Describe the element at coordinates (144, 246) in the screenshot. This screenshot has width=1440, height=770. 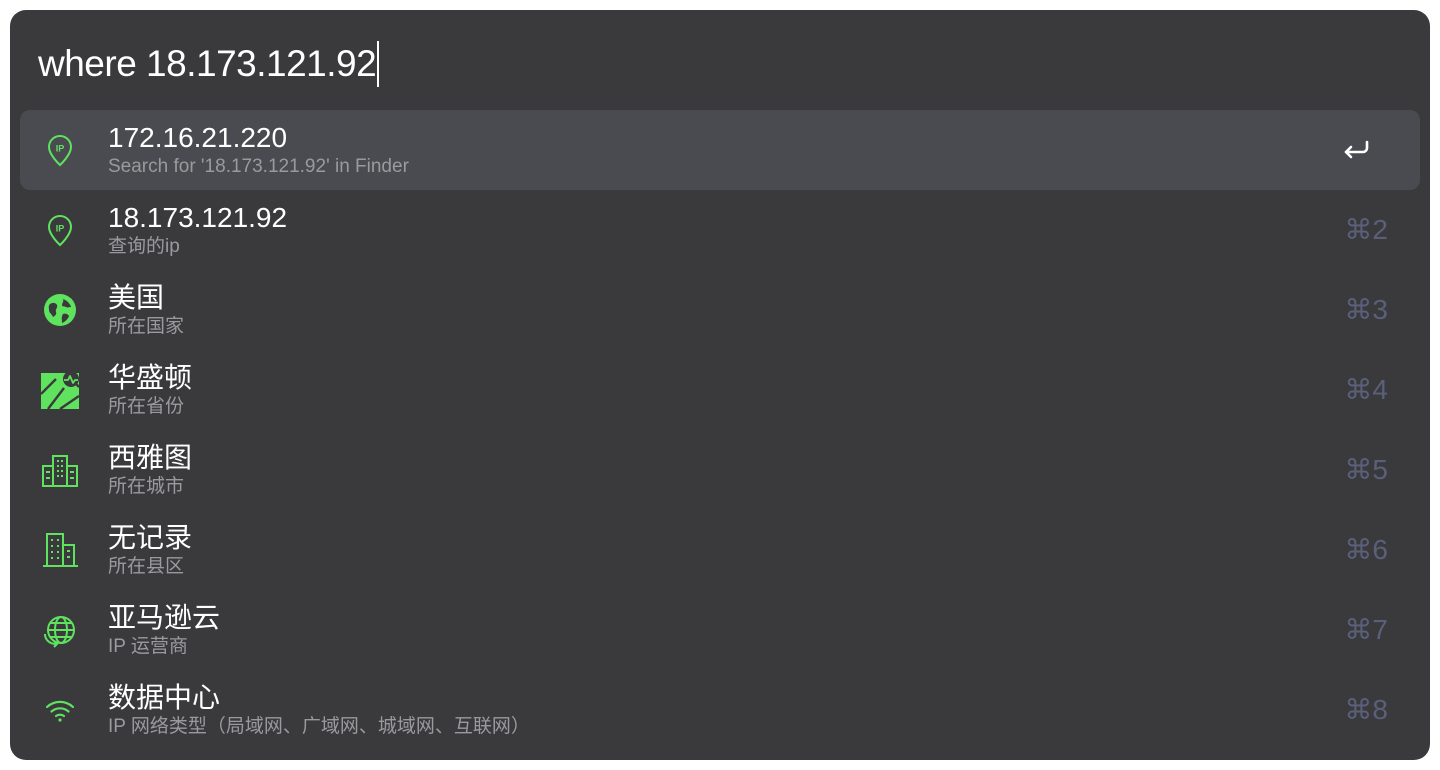
I see `result-subtitle: 查询的ip` at that location.